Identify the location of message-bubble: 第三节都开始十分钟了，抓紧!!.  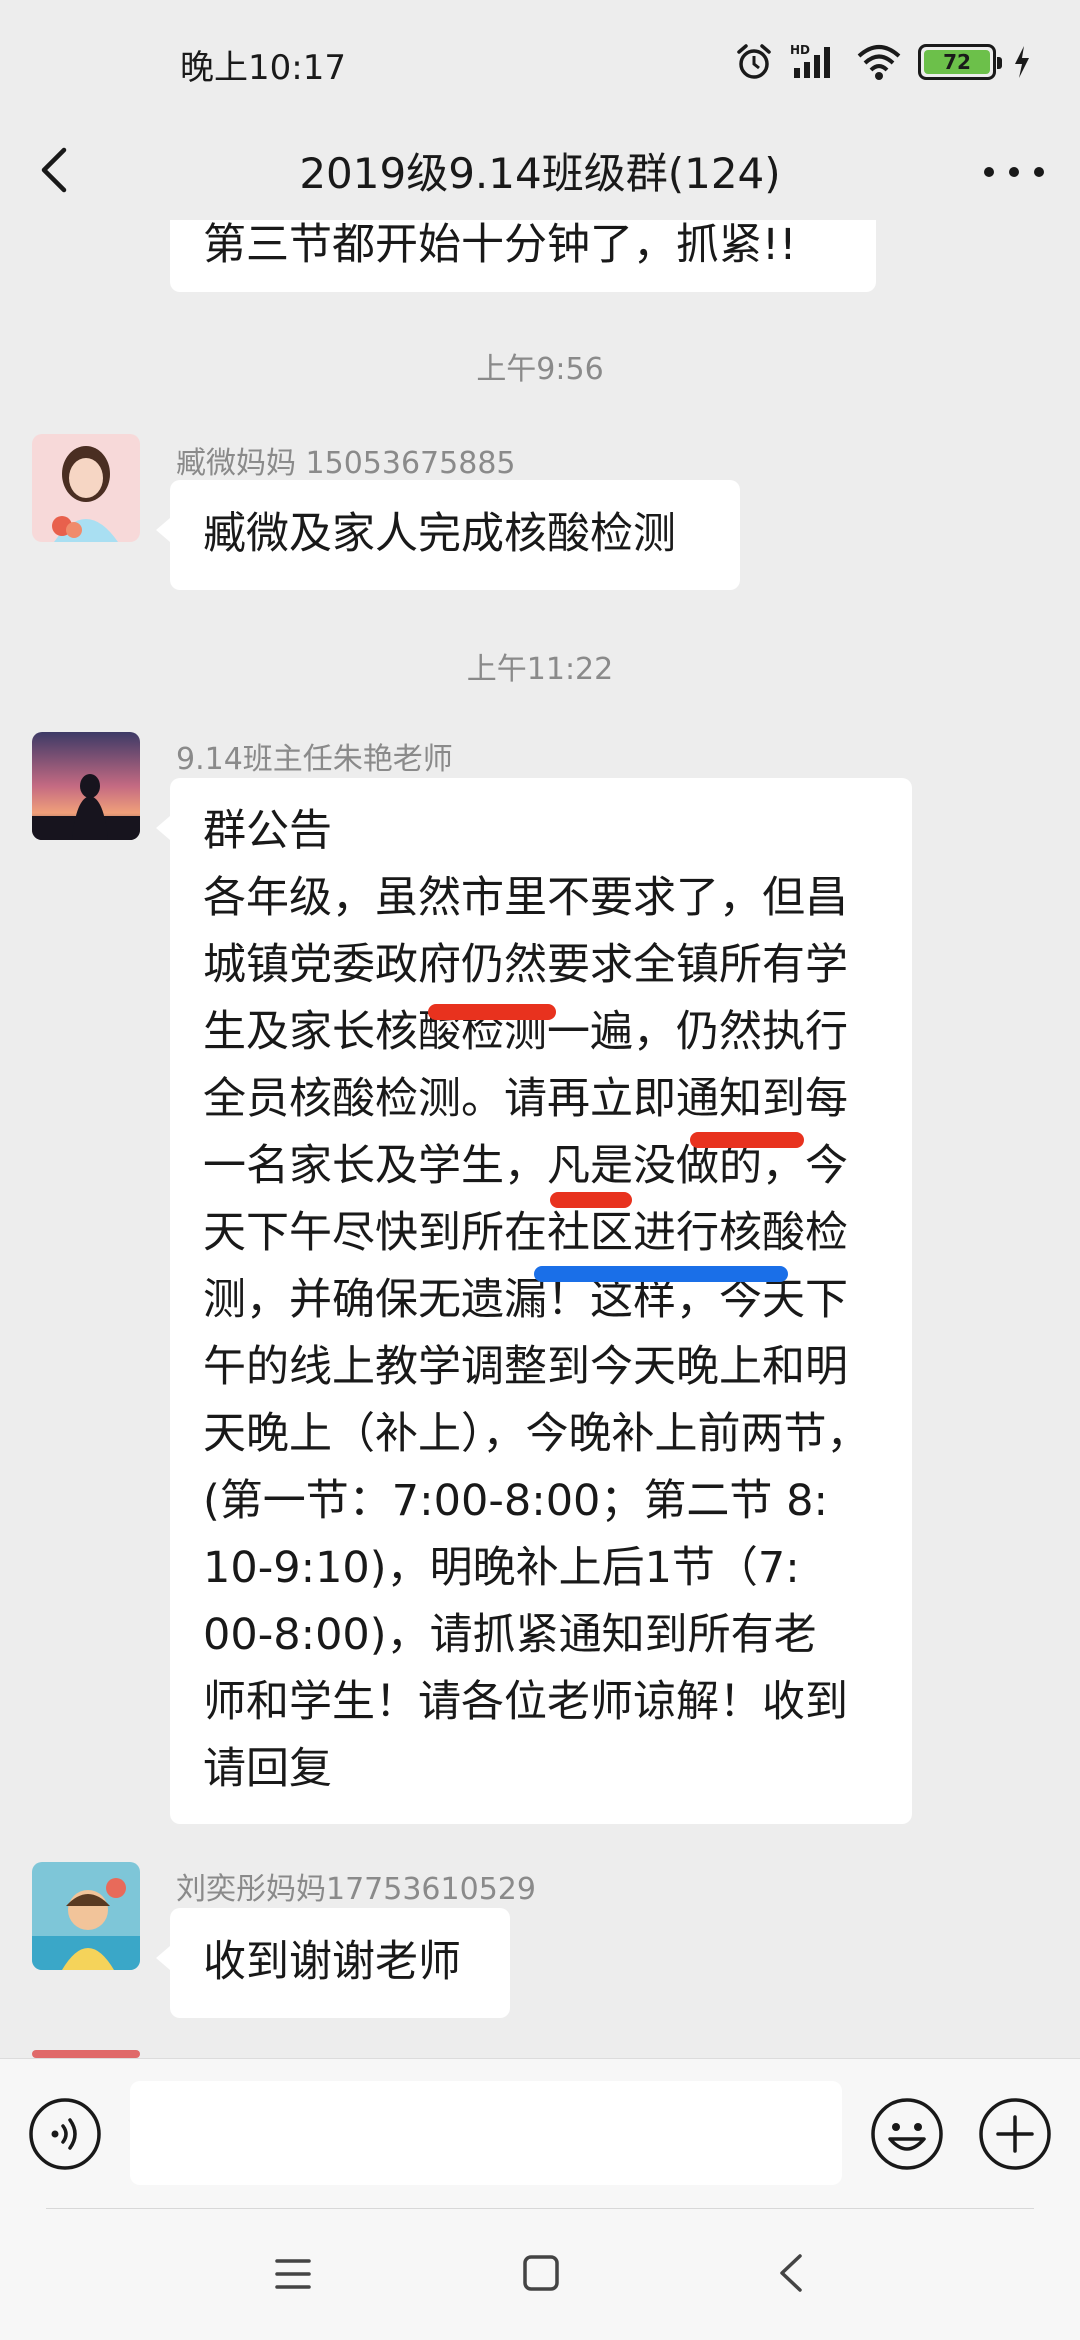
(523, 256).